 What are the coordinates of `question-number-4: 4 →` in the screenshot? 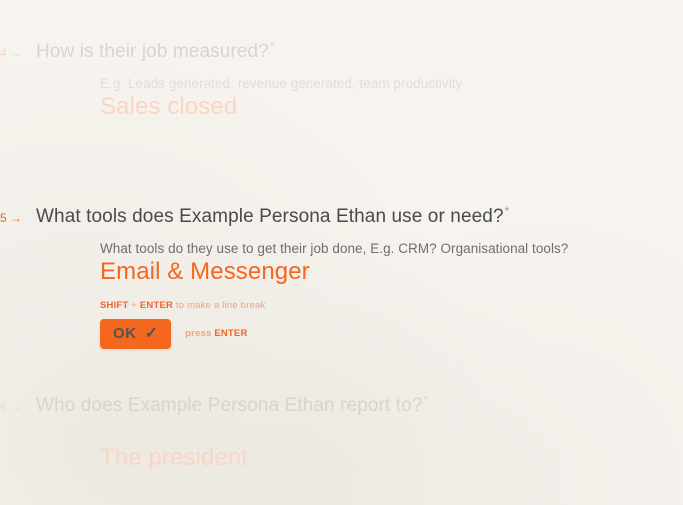 It's located at (18, 50).